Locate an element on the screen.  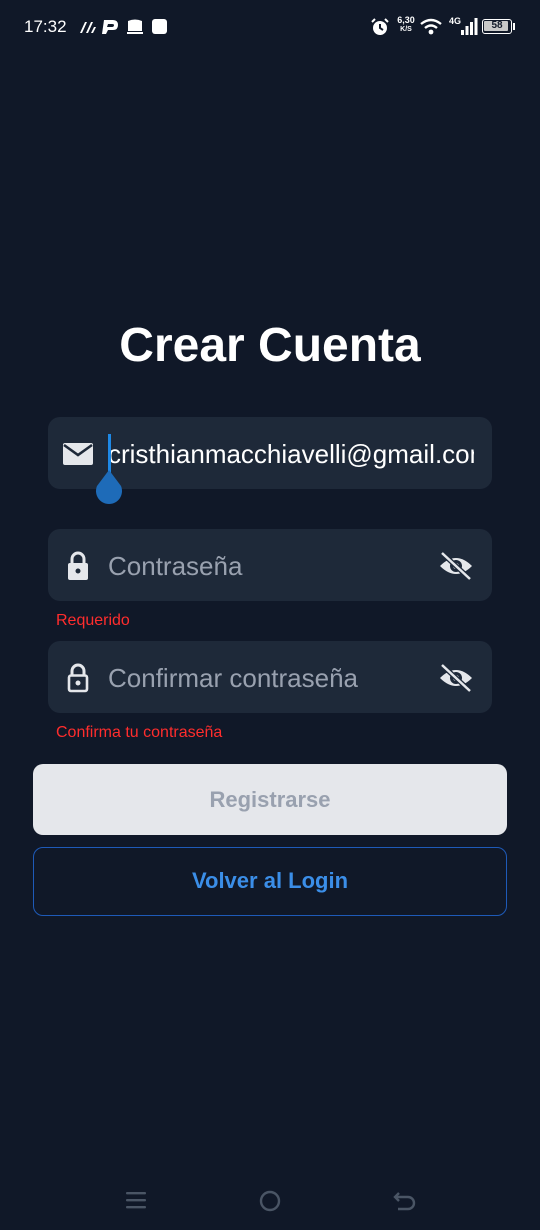
password-field: Contraseña is located at coordinates (270, 565).